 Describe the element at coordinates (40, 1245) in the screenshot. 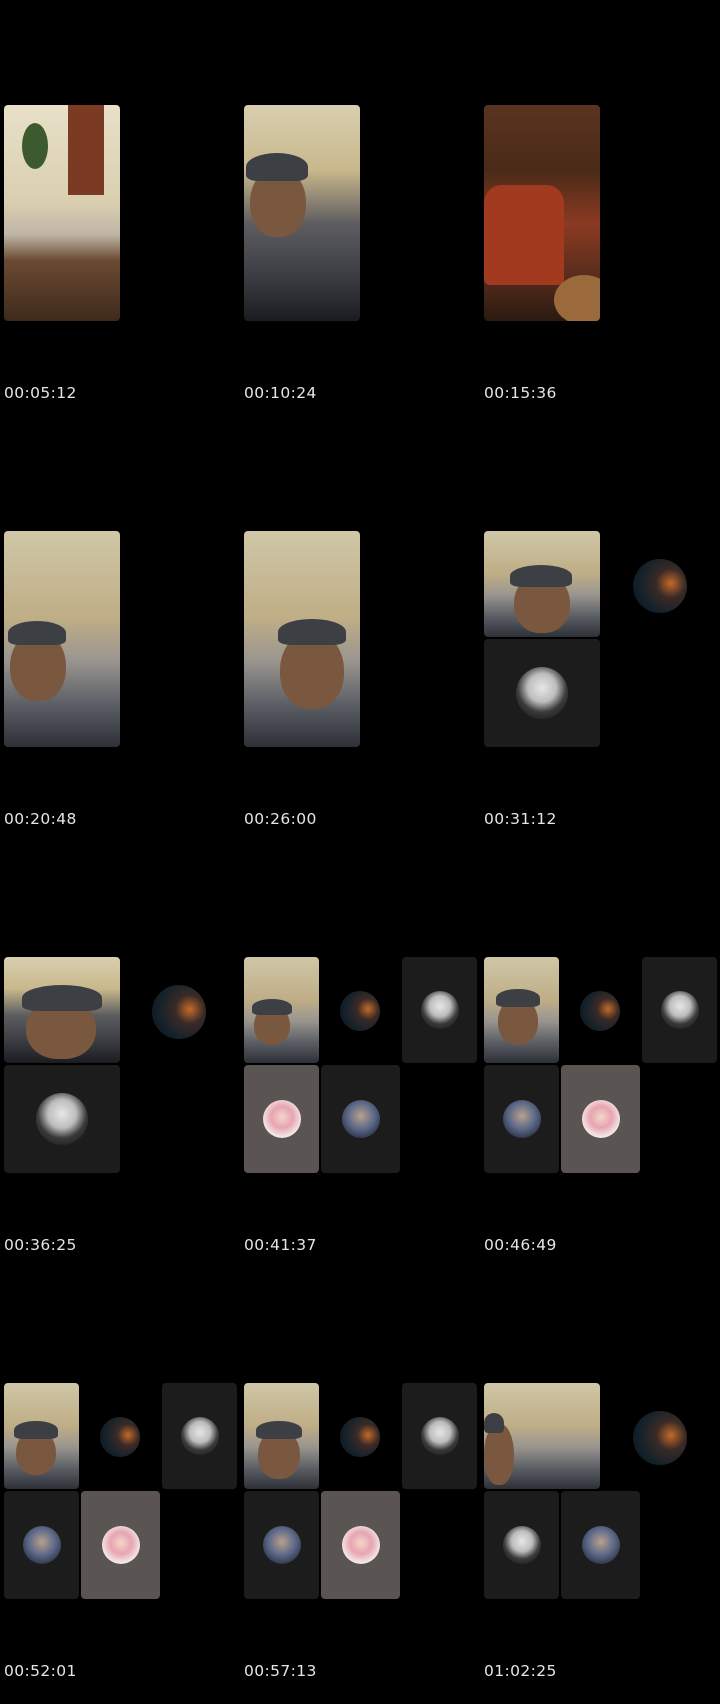

I see `timestamp: 00:36:25` at that location.